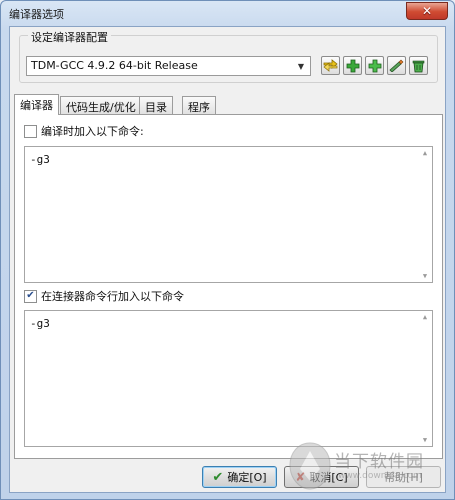  Describe the element at coordinates (247, 477) in the screenshot. I see `ok-label: 确定[O]` at that location.